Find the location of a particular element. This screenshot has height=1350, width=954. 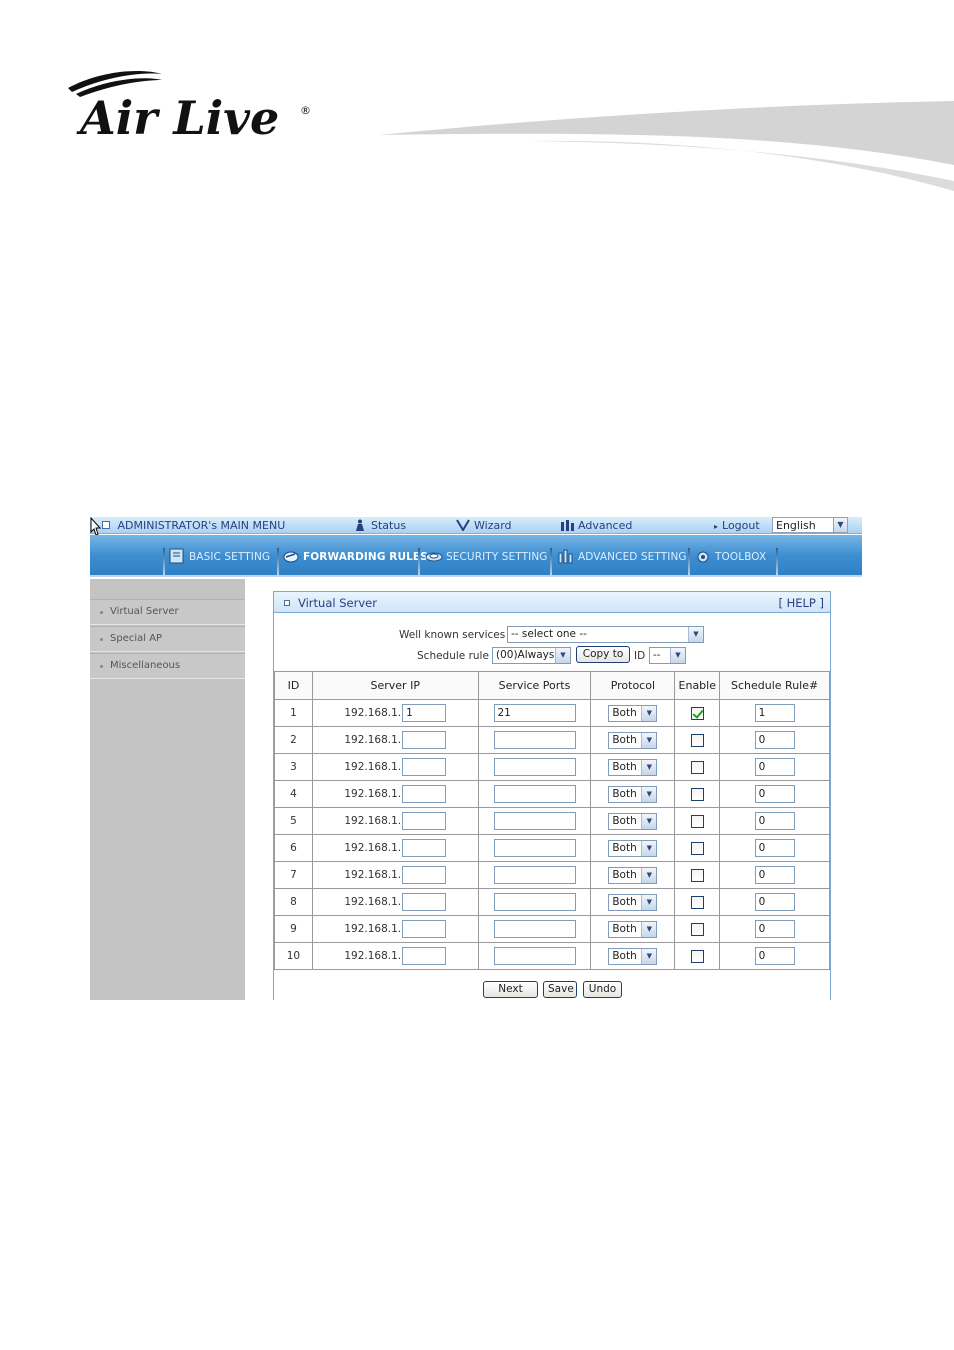

main-menu-link: ADMINISTRATOR's MAIN MENU is located at coordinates (193, 525).